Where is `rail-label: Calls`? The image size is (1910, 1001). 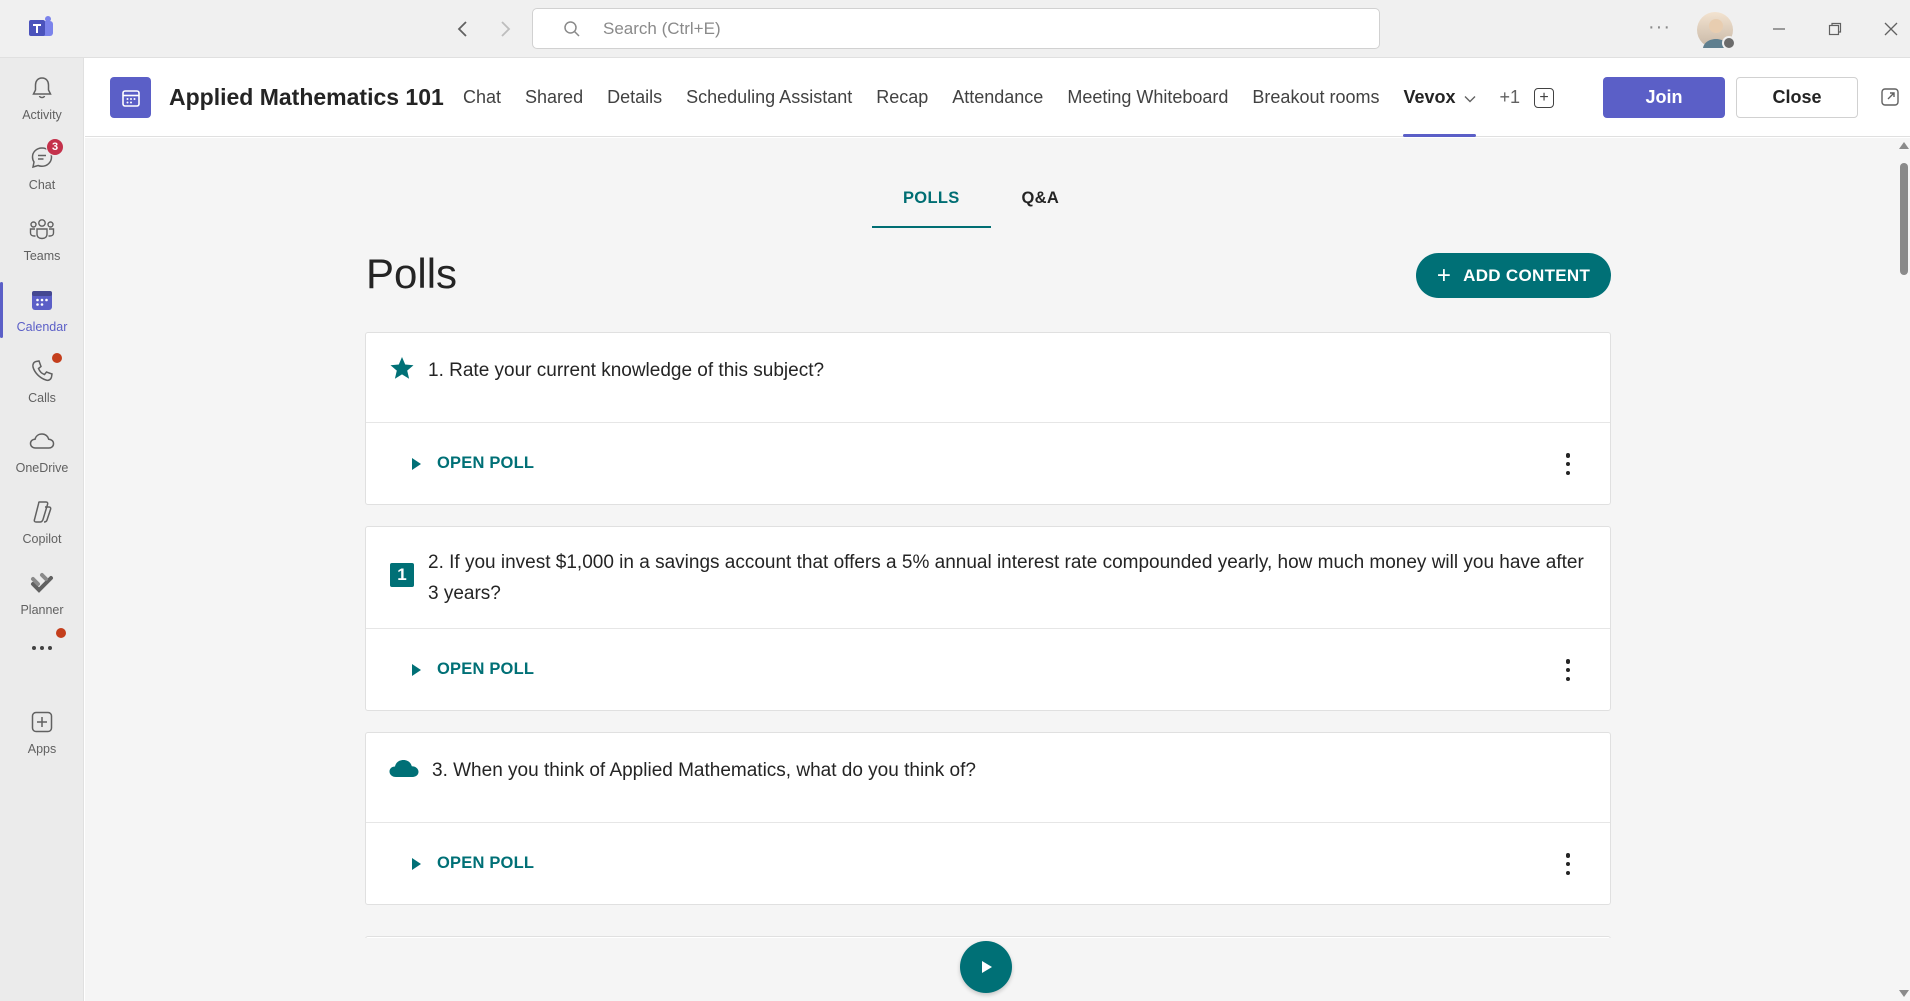
rail-label: Calls is located at coordinates (42, 398).